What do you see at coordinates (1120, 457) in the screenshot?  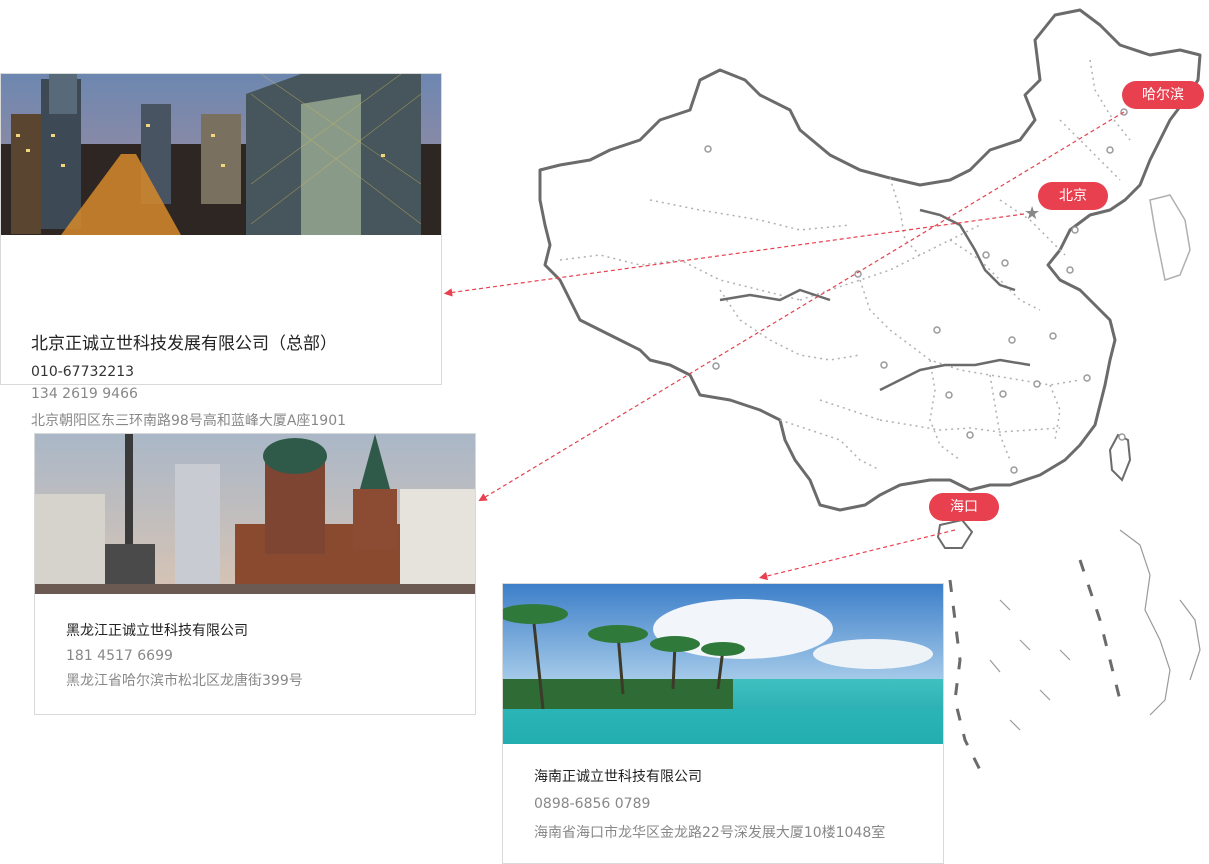 I see `taiwan-outline` at bounding box center [1120, 457].